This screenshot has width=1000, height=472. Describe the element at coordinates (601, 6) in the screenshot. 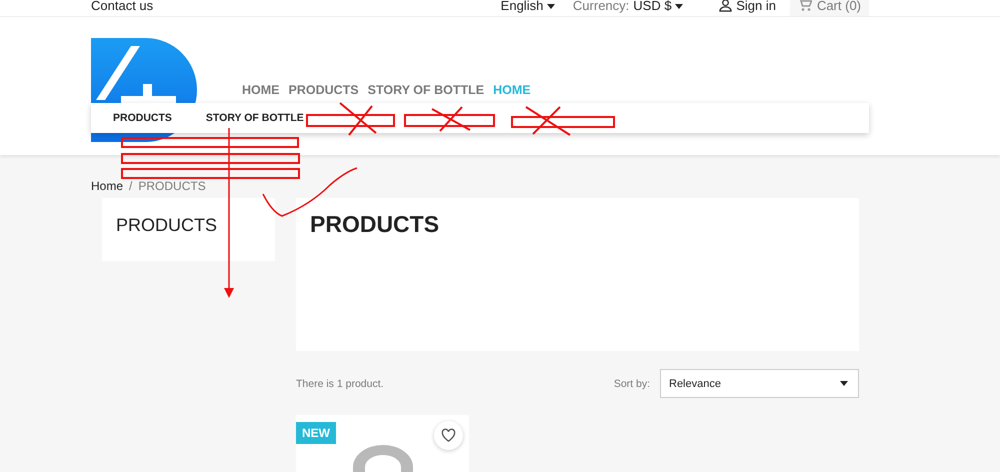

I see `currency-label: Currency:` at that location.